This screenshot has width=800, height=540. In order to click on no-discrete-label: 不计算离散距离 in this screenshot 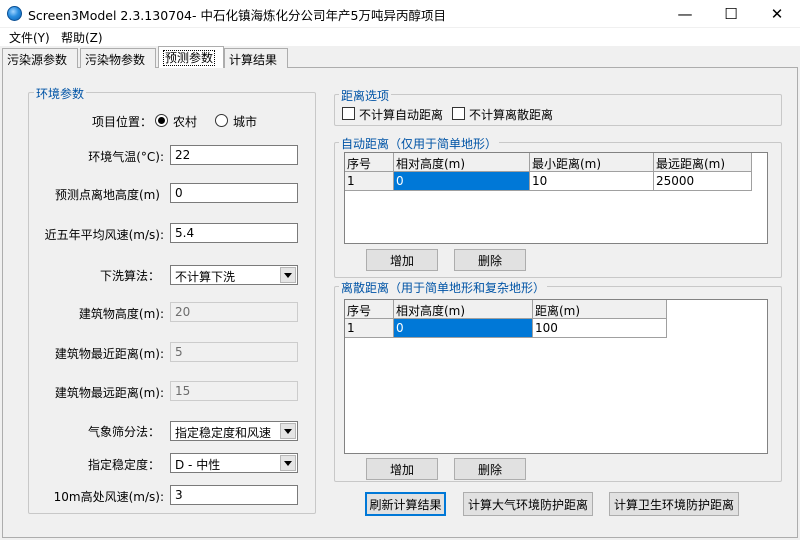, I will do `click(511, 114)`.